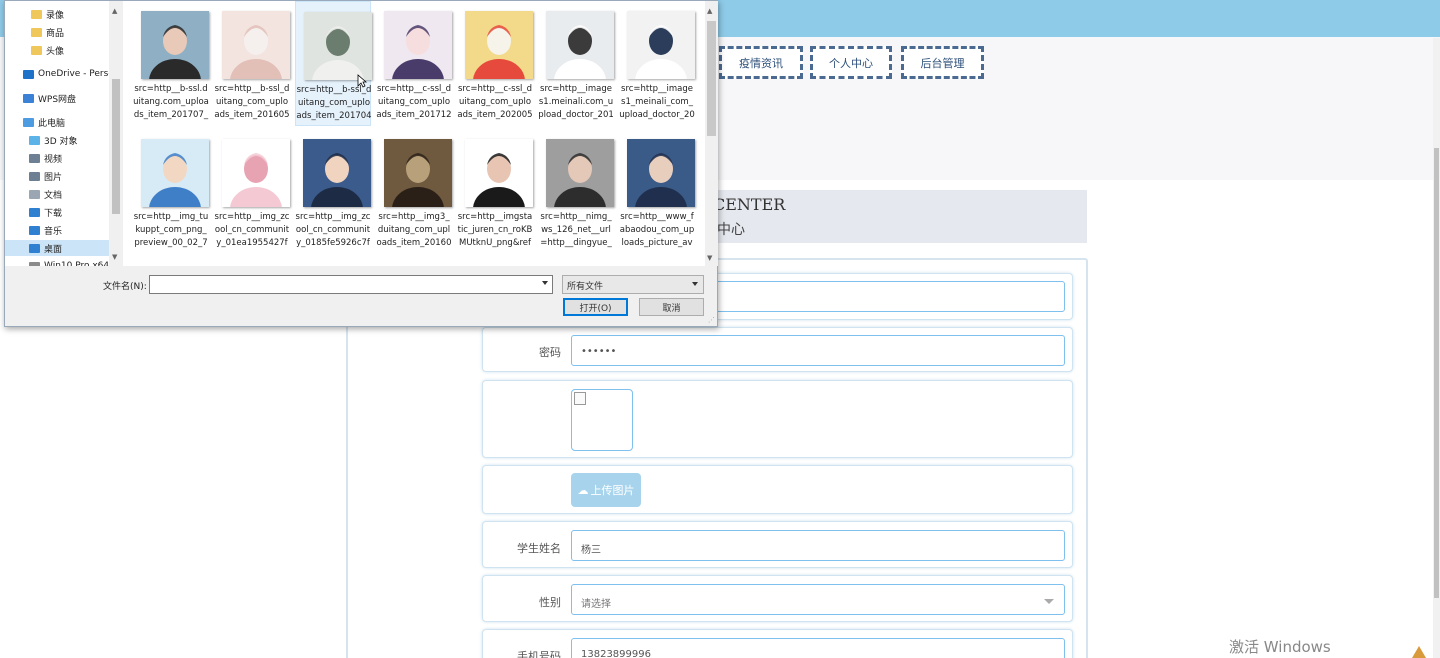 This screenshot has width=1440, height=658. What do you see at coordinates (818, 648) in the screenshot?
I see `phone-input: 13823899996` at bounding box center [818, 648].